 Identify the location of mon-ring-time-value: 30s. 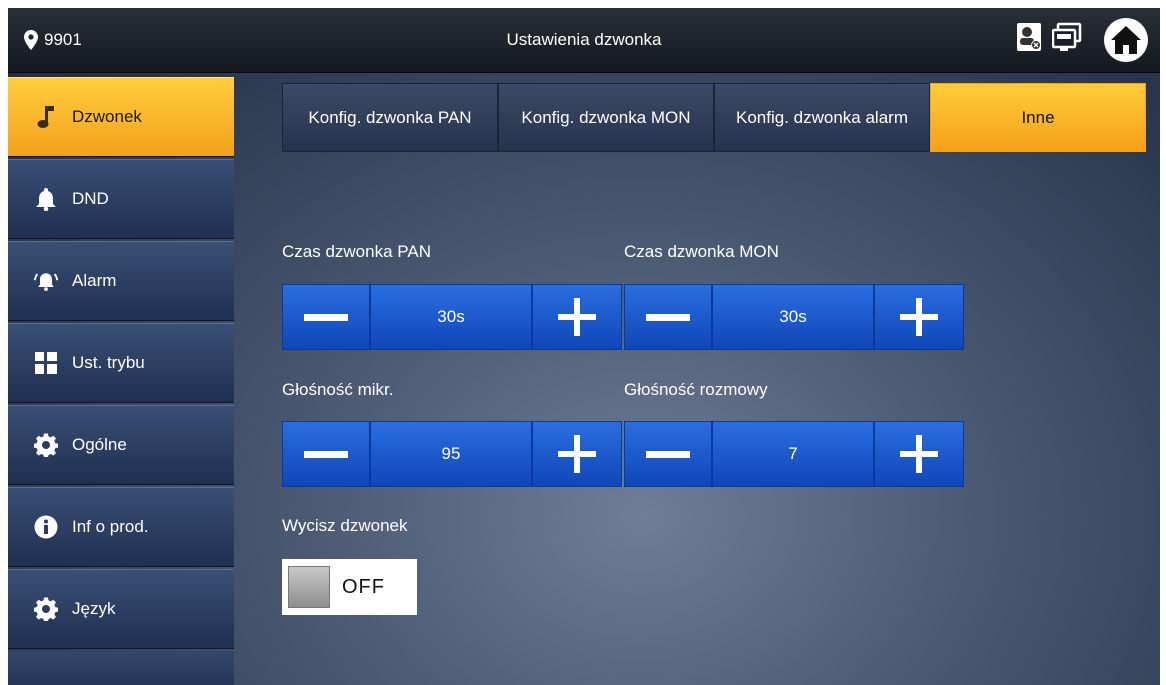
(793, 317).